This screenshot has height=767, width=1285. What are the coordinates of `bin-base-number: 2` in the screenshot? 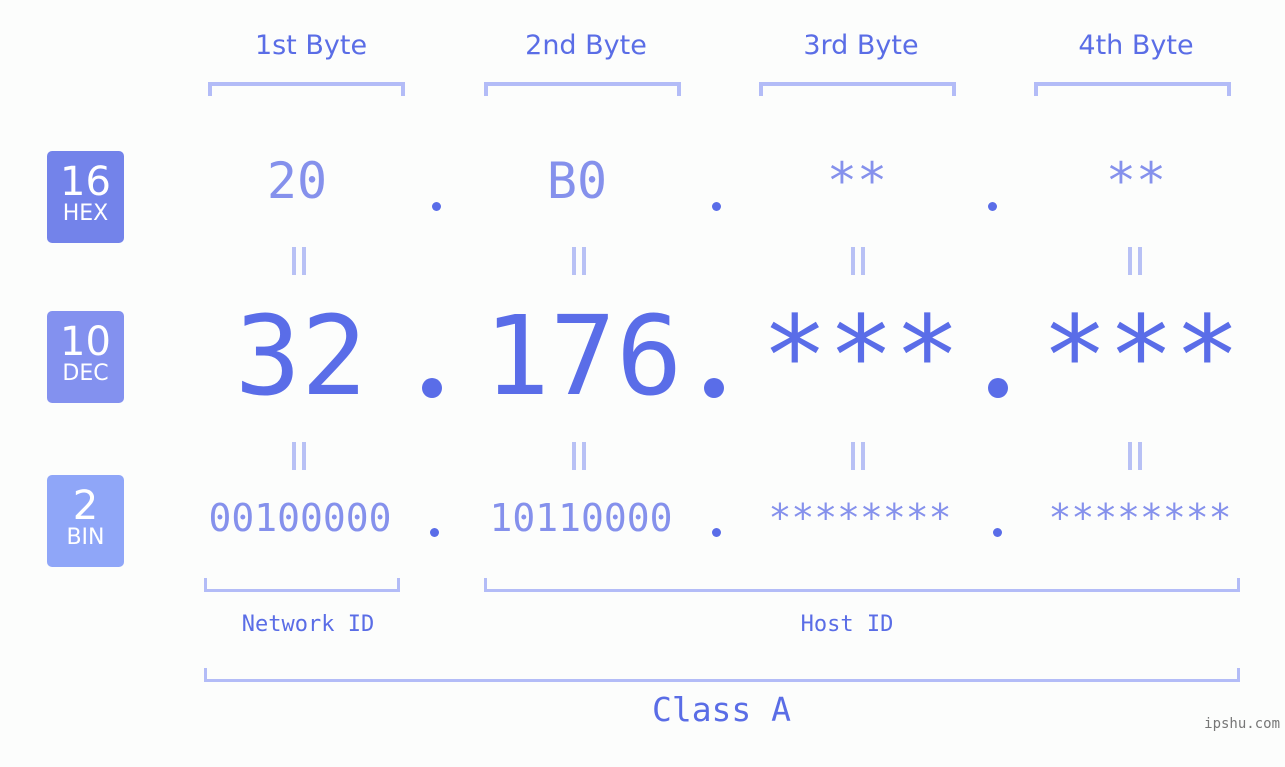 It's located at (85, 506).